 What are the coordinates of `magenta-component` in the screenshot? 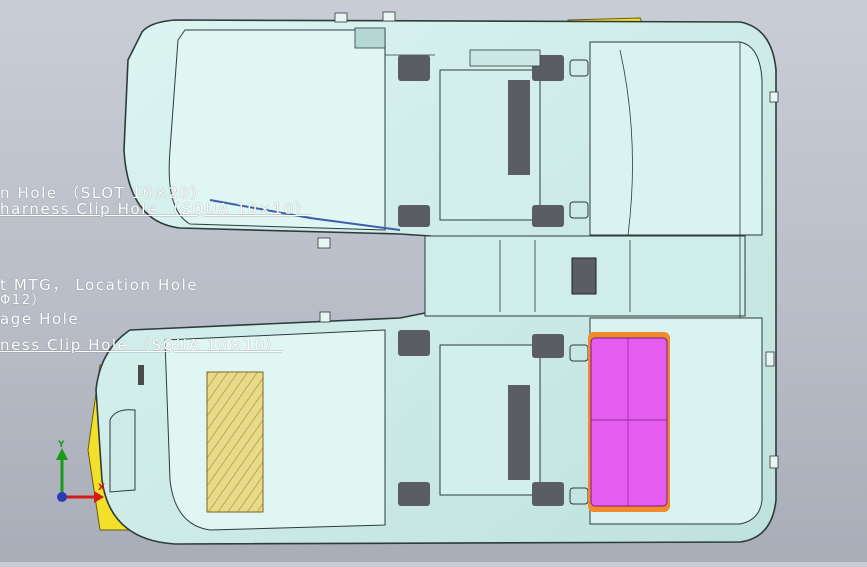 It's located at (629, 422).